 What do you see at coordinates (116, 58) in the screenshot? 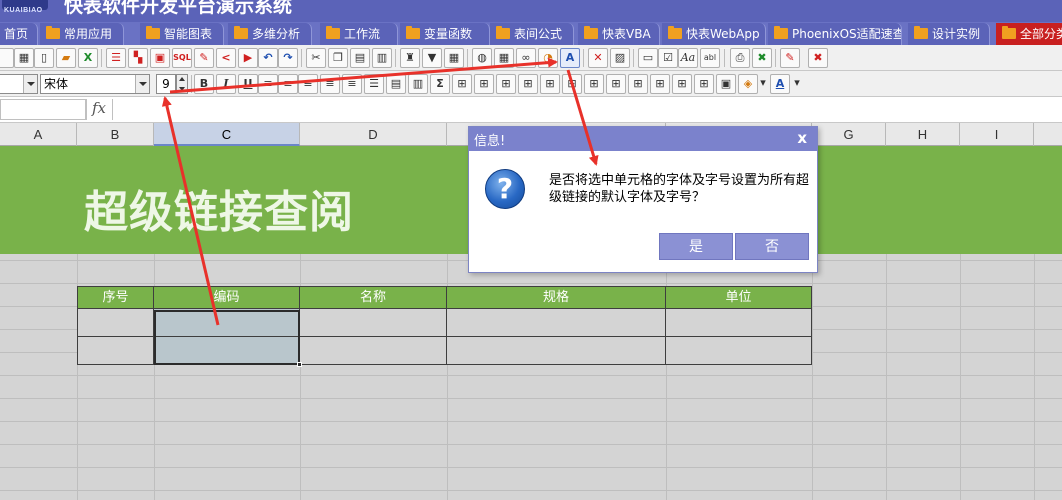
I see `list-icon: ☰` at bounding box center [116, 58].